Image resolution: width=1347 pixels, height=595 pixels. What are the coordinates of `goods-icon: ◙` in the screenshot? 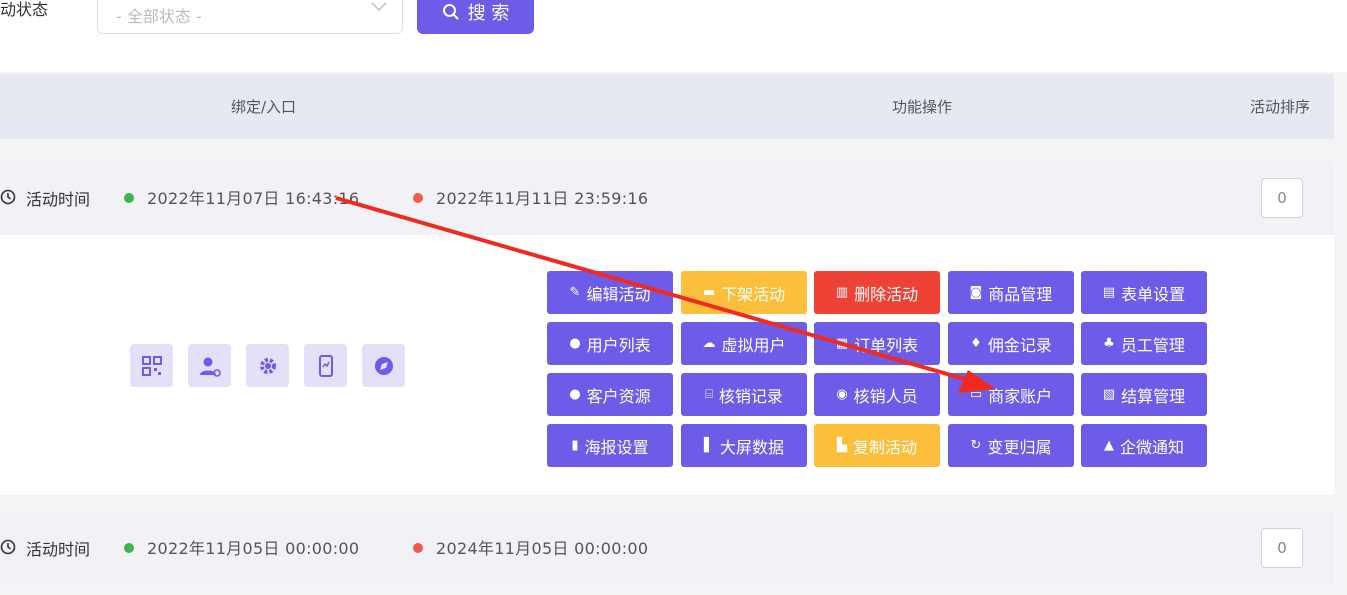 It's located at (976, 292).